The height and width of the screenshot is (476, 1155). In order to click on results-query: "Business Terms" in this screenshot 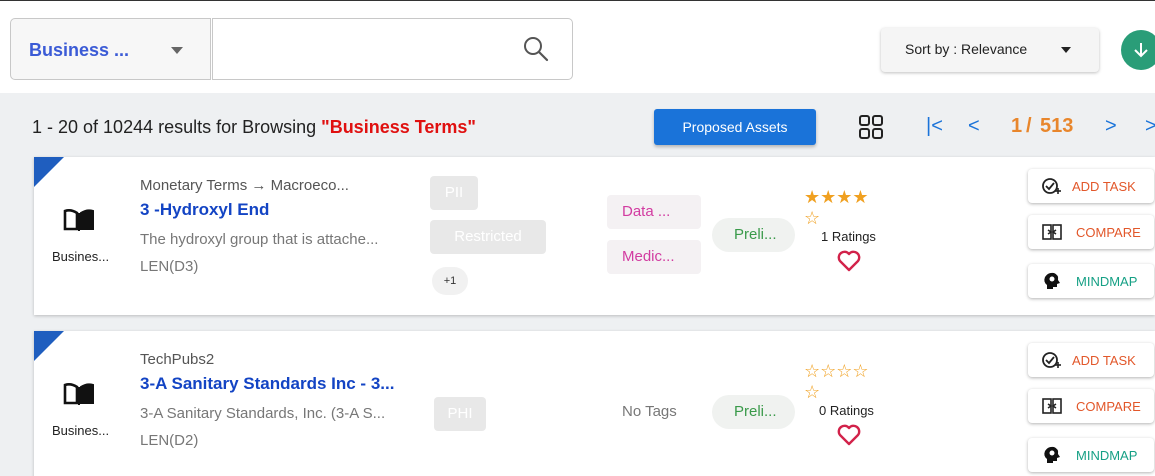, I will do `click(398, 127)`.